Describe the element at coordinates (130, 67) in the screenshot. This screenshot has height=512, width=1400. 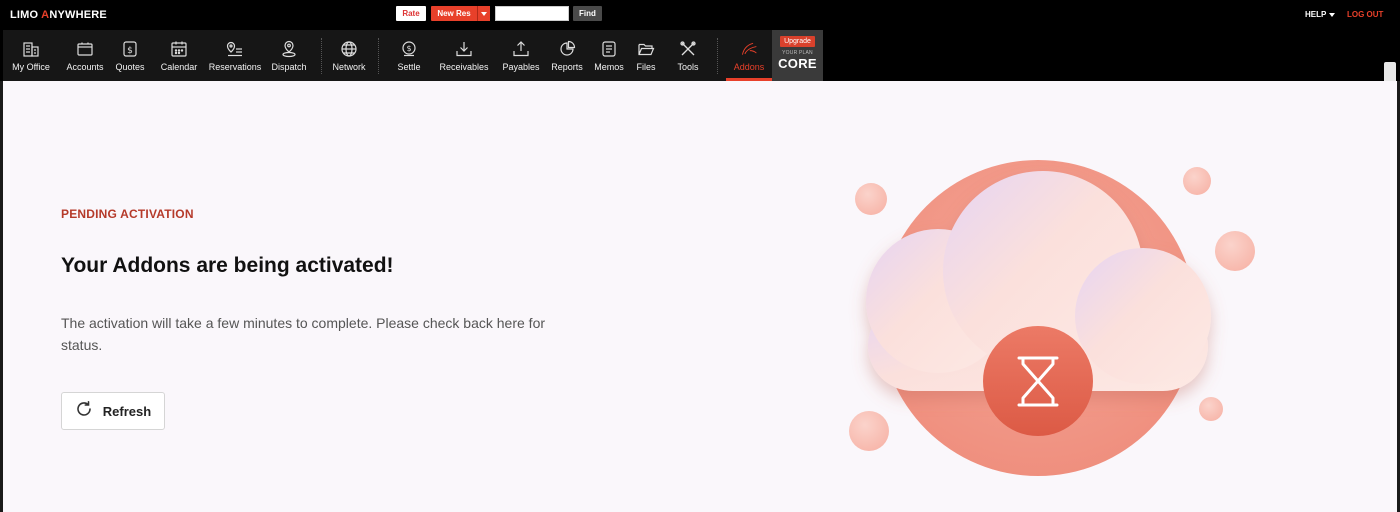
I see `nav-label: Quotes` at that location.